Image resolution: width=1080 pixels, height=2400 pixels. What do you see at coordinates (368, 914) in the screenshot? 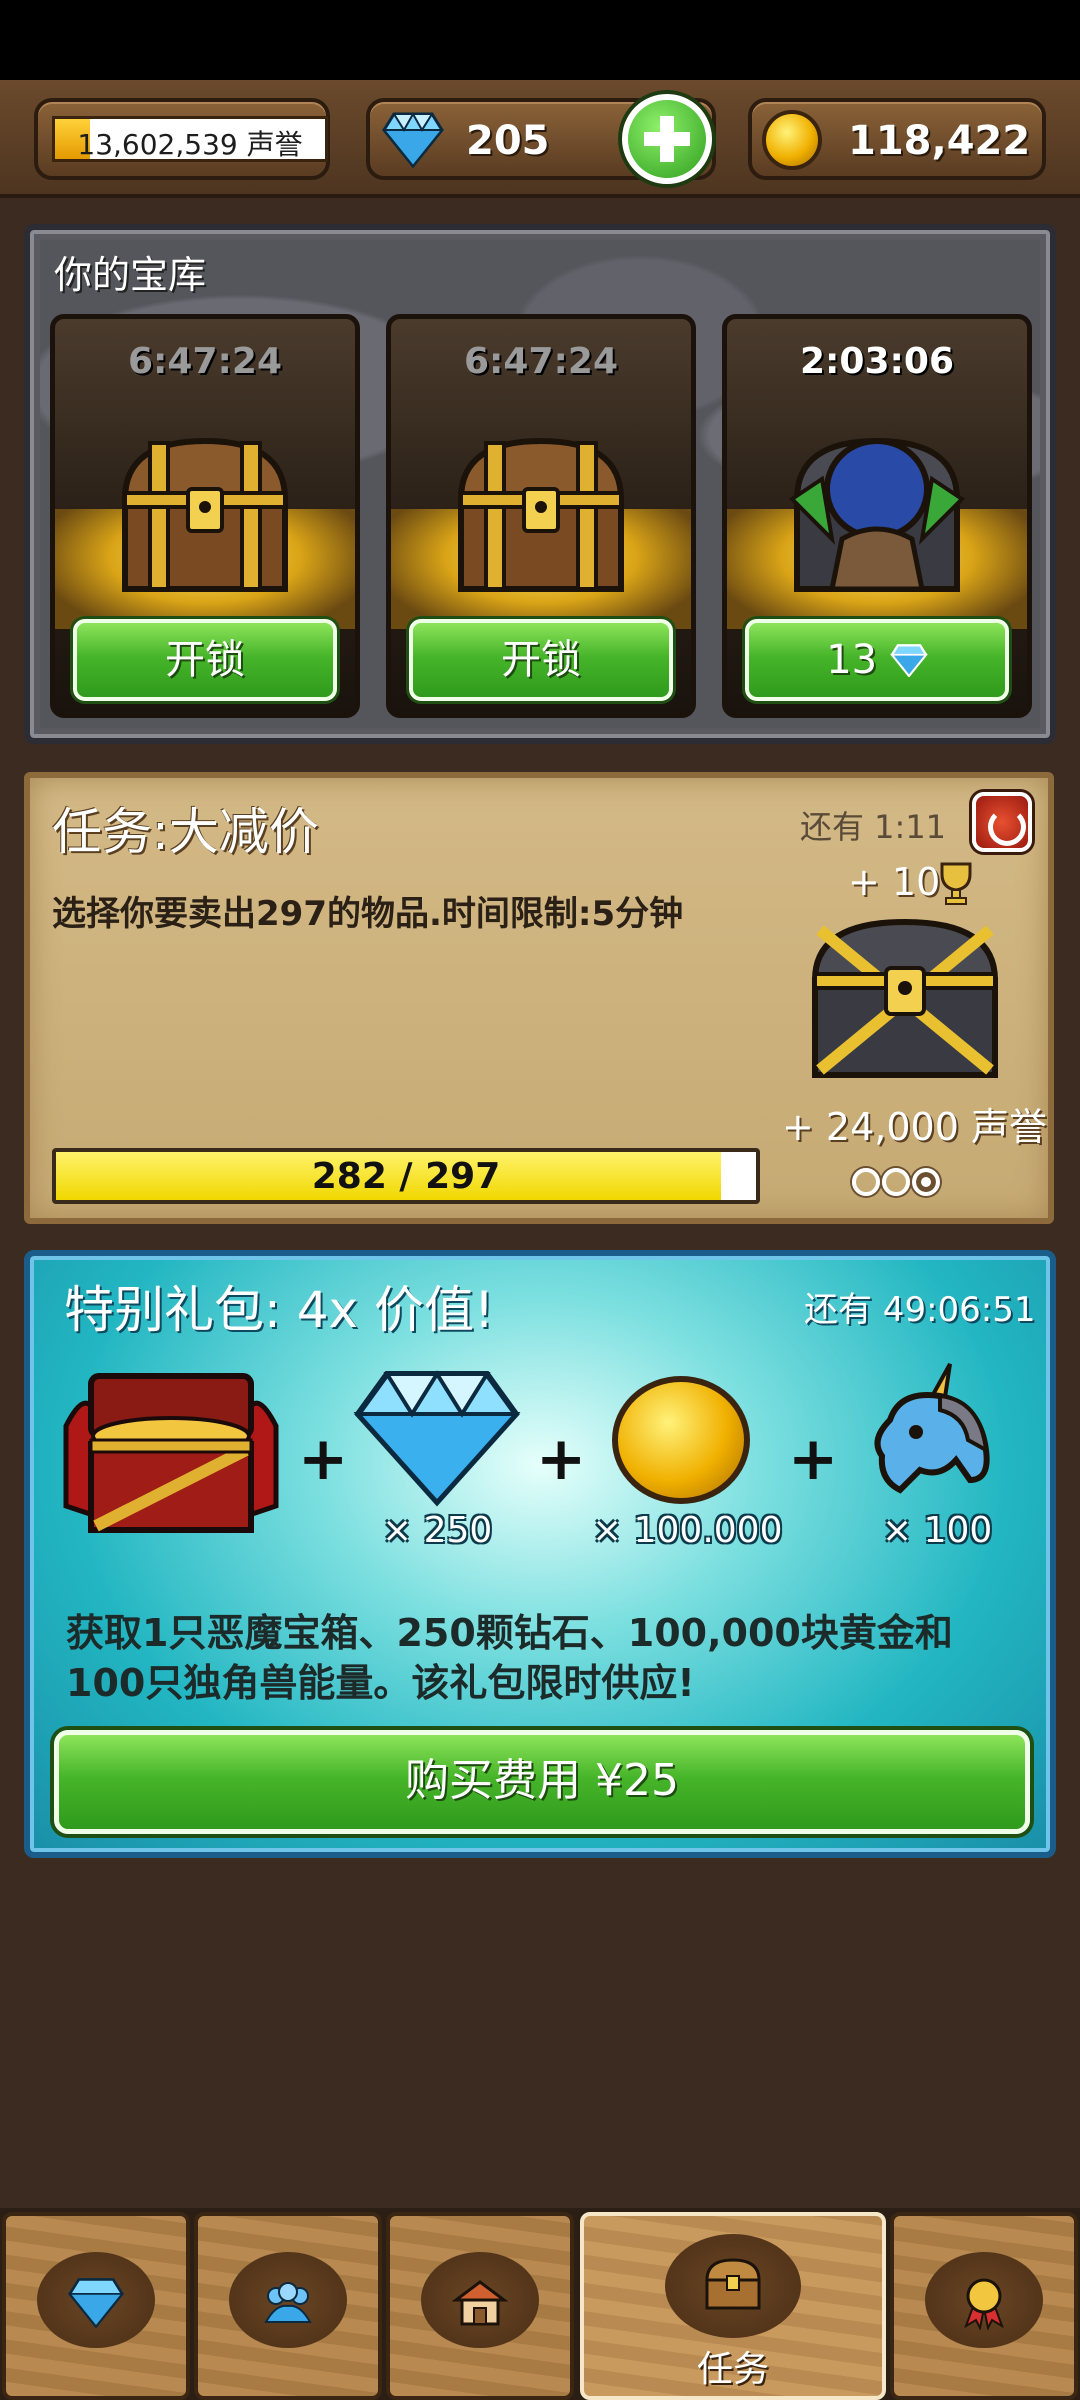
I see `quest-description: 选择你要卖出297的物品.时间限制:5分钟` at bounding box center [368, 914].